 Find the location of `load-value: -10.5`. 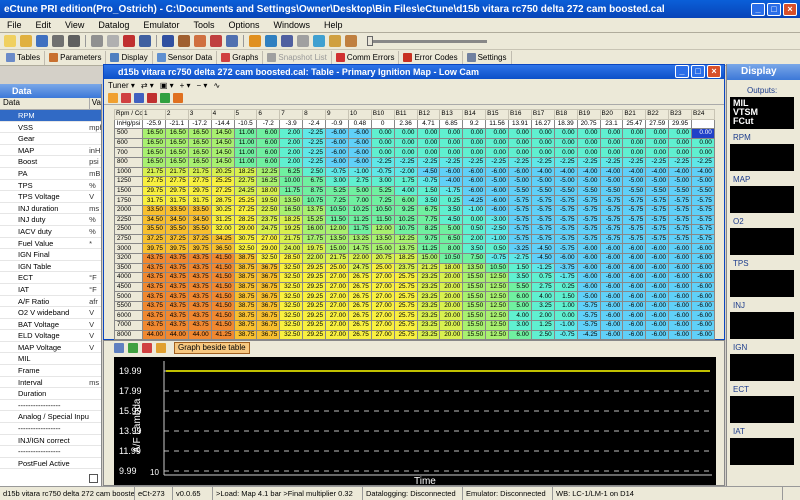

load-value: -10.5 is located at coordinates (245, 124).